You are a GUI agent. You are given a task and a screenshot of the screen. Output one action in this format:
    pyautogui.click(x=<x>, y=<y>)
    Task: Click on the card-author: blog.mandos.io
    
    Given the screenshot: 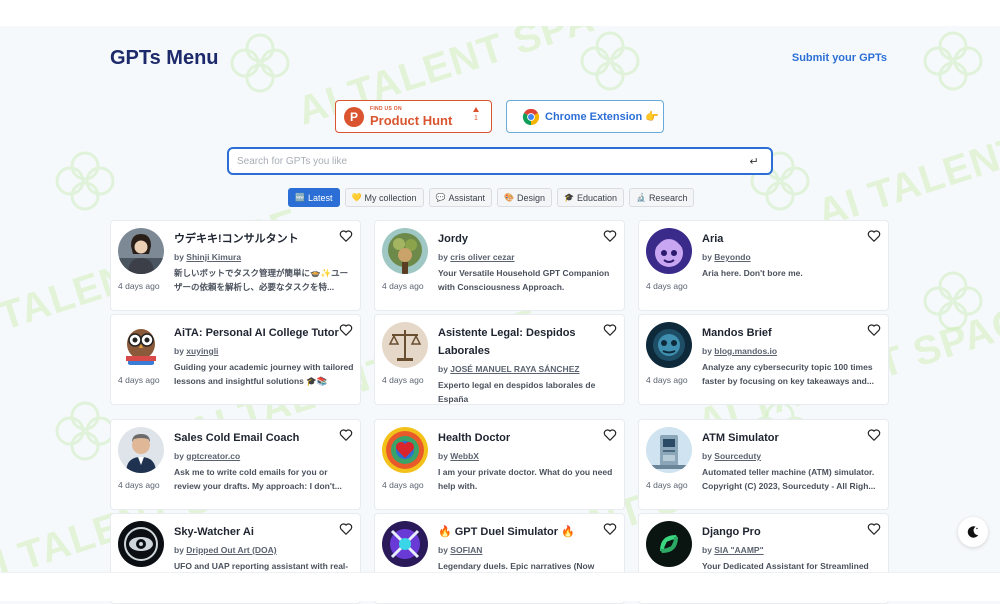 What is the action you would take?
    pyautogui.click(x=745, y=351)
    